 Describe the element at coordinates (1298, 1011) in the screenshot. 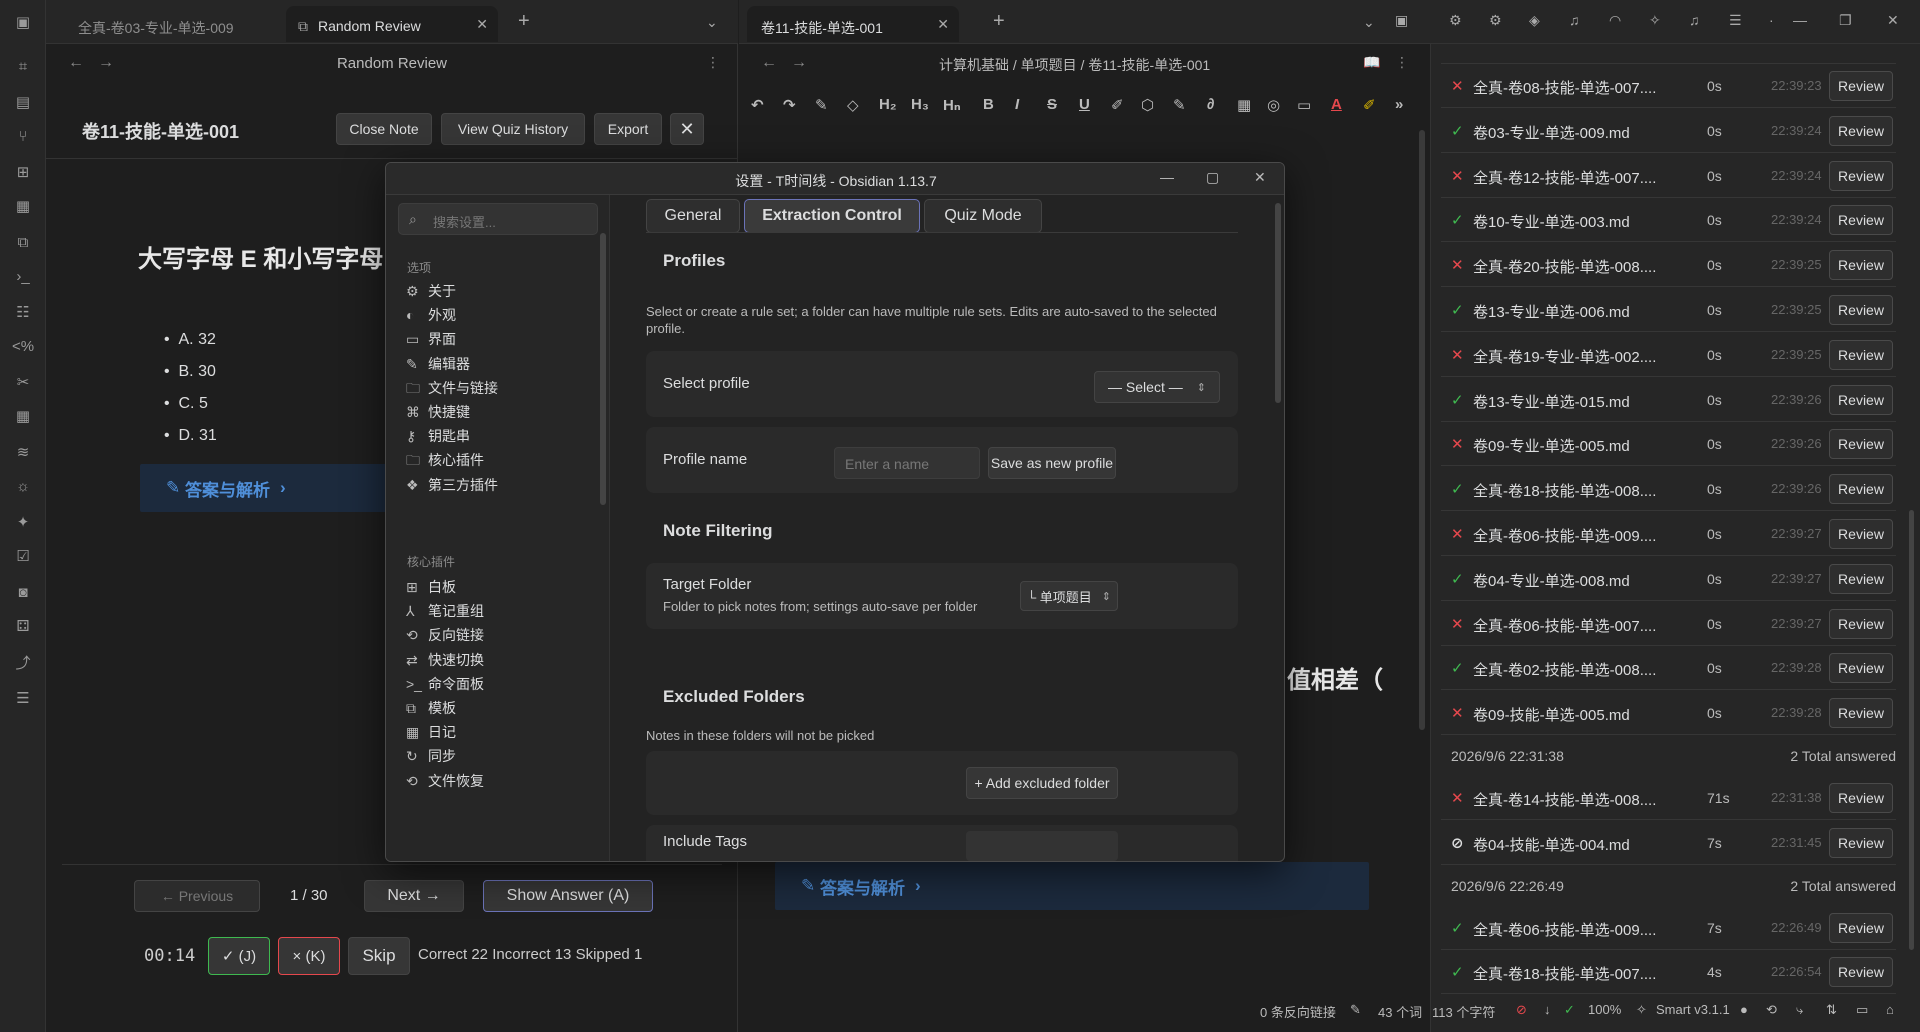

I see `backlinks-count: 0 条反向链接` at that location.